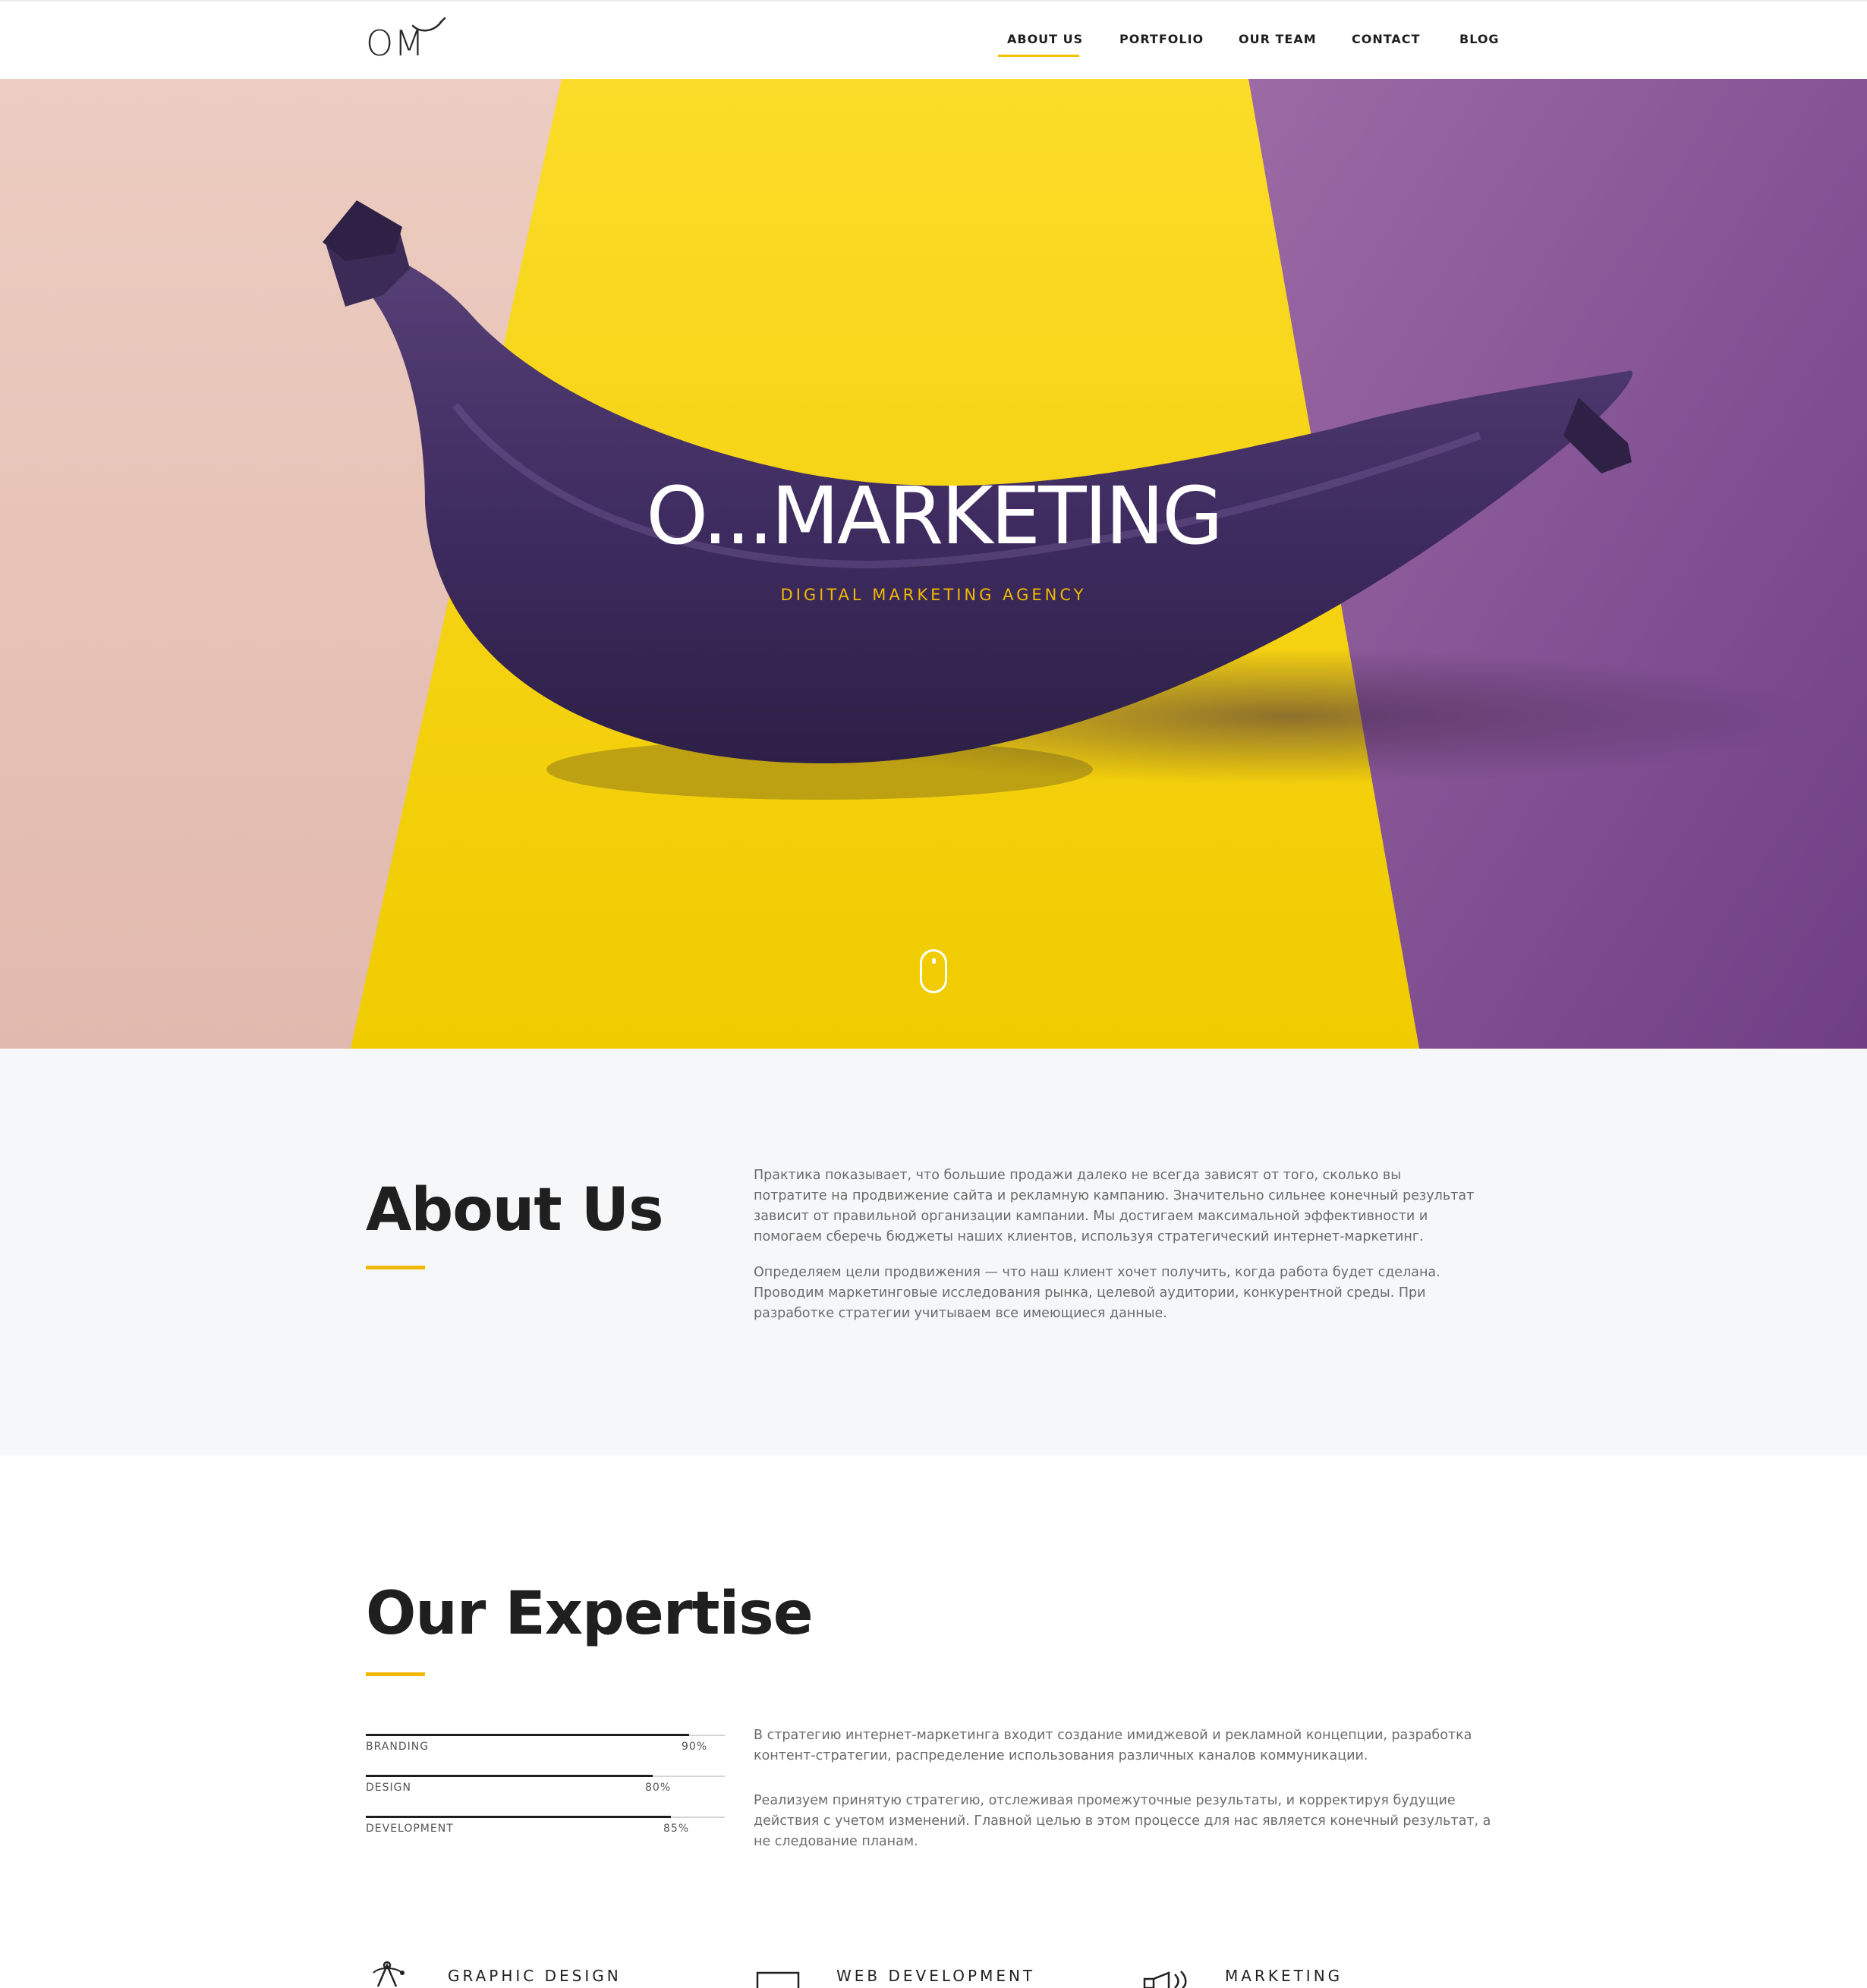 This screenshot has width=1867, height=1988. Describe the element at coordinates (676, 1829) in the screenshot. I see `skill-percent: 85%` at that location.